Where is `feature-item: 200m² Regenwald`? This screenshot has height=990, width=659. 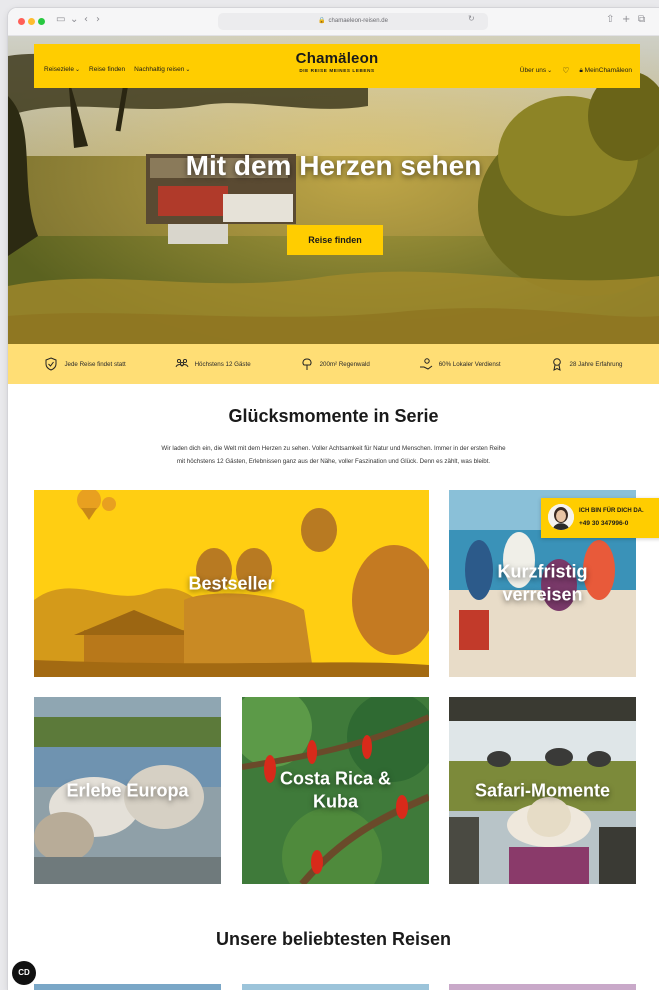 feature-item: 200m² Regenwald is located at coordinates (335, 364).